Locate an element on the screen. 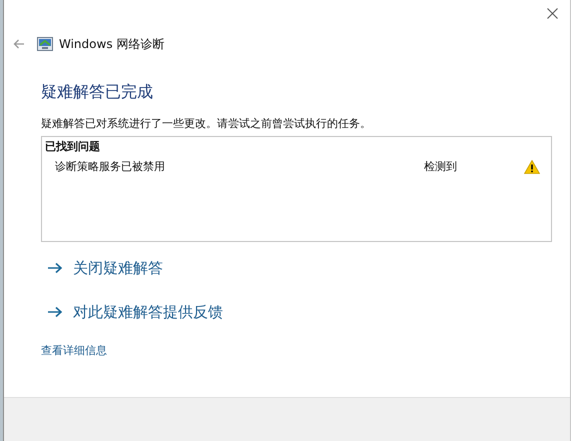 The height and width of the screenshot is (441, 571). heading: 疑难解答已完成 is located at coordinates (97, 92).